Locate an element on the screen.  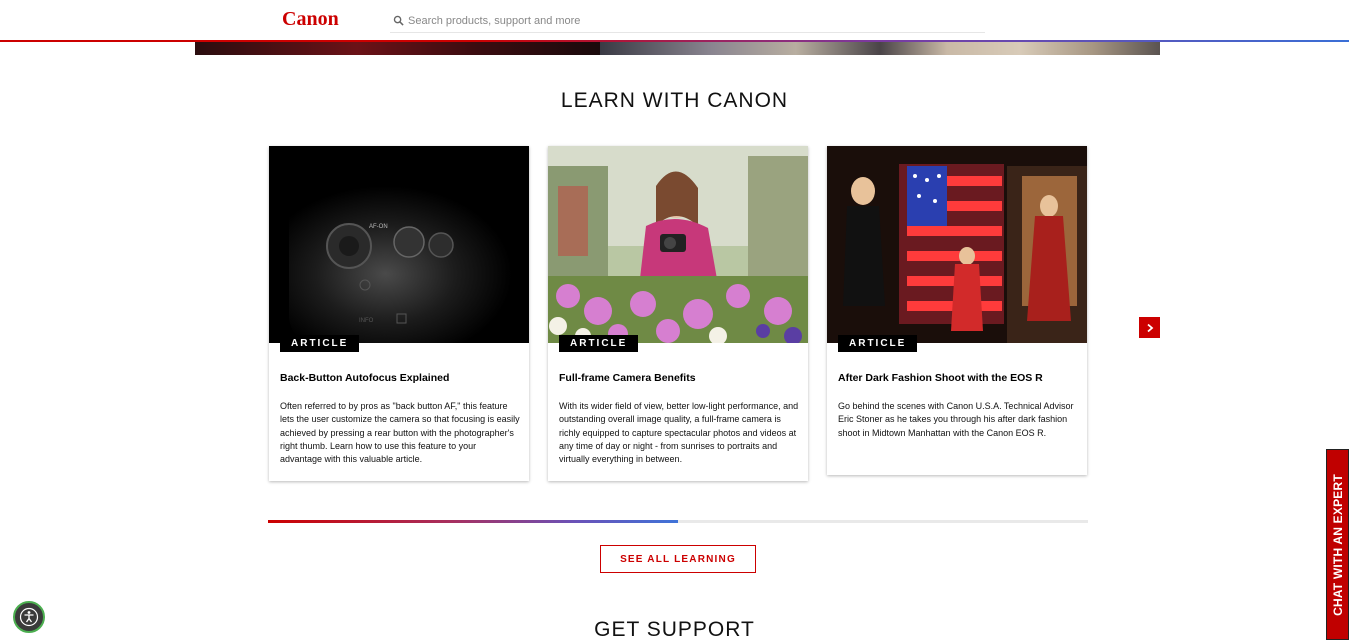
svg-text: AF-ON is located at coordinates (378, 227).